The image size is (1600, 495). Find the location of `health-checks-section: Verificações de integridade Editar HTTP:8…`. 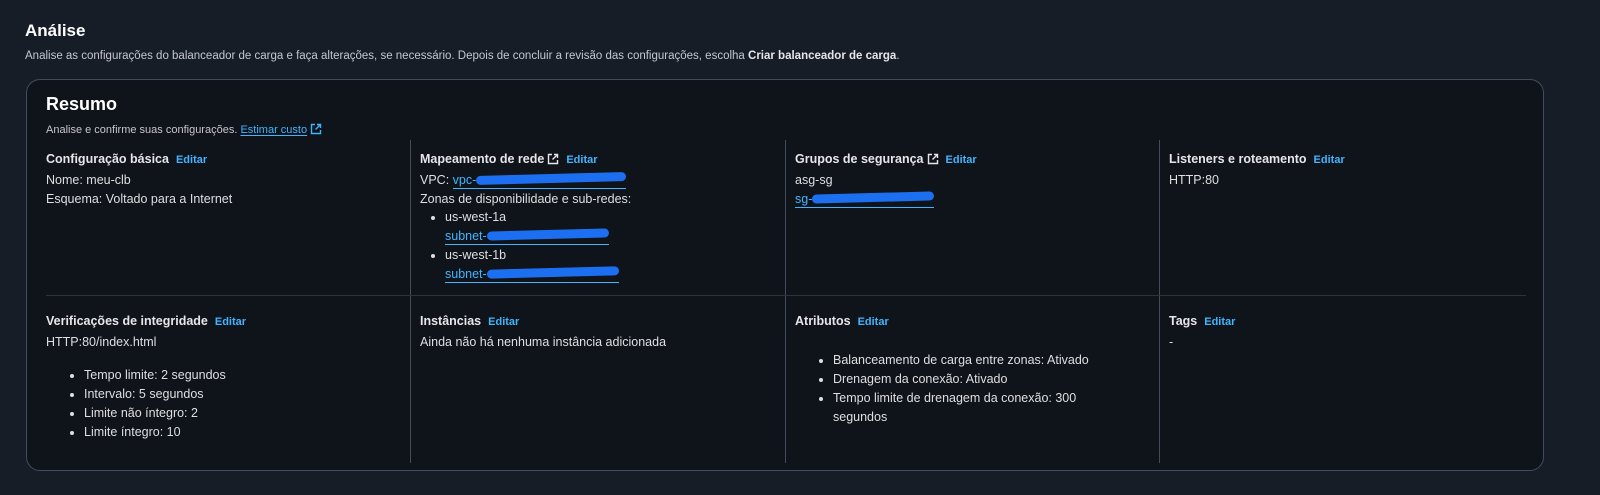

health-checks-section: Verificações de integridade Editar HTTP:8… is located at coordinates (223, 377).